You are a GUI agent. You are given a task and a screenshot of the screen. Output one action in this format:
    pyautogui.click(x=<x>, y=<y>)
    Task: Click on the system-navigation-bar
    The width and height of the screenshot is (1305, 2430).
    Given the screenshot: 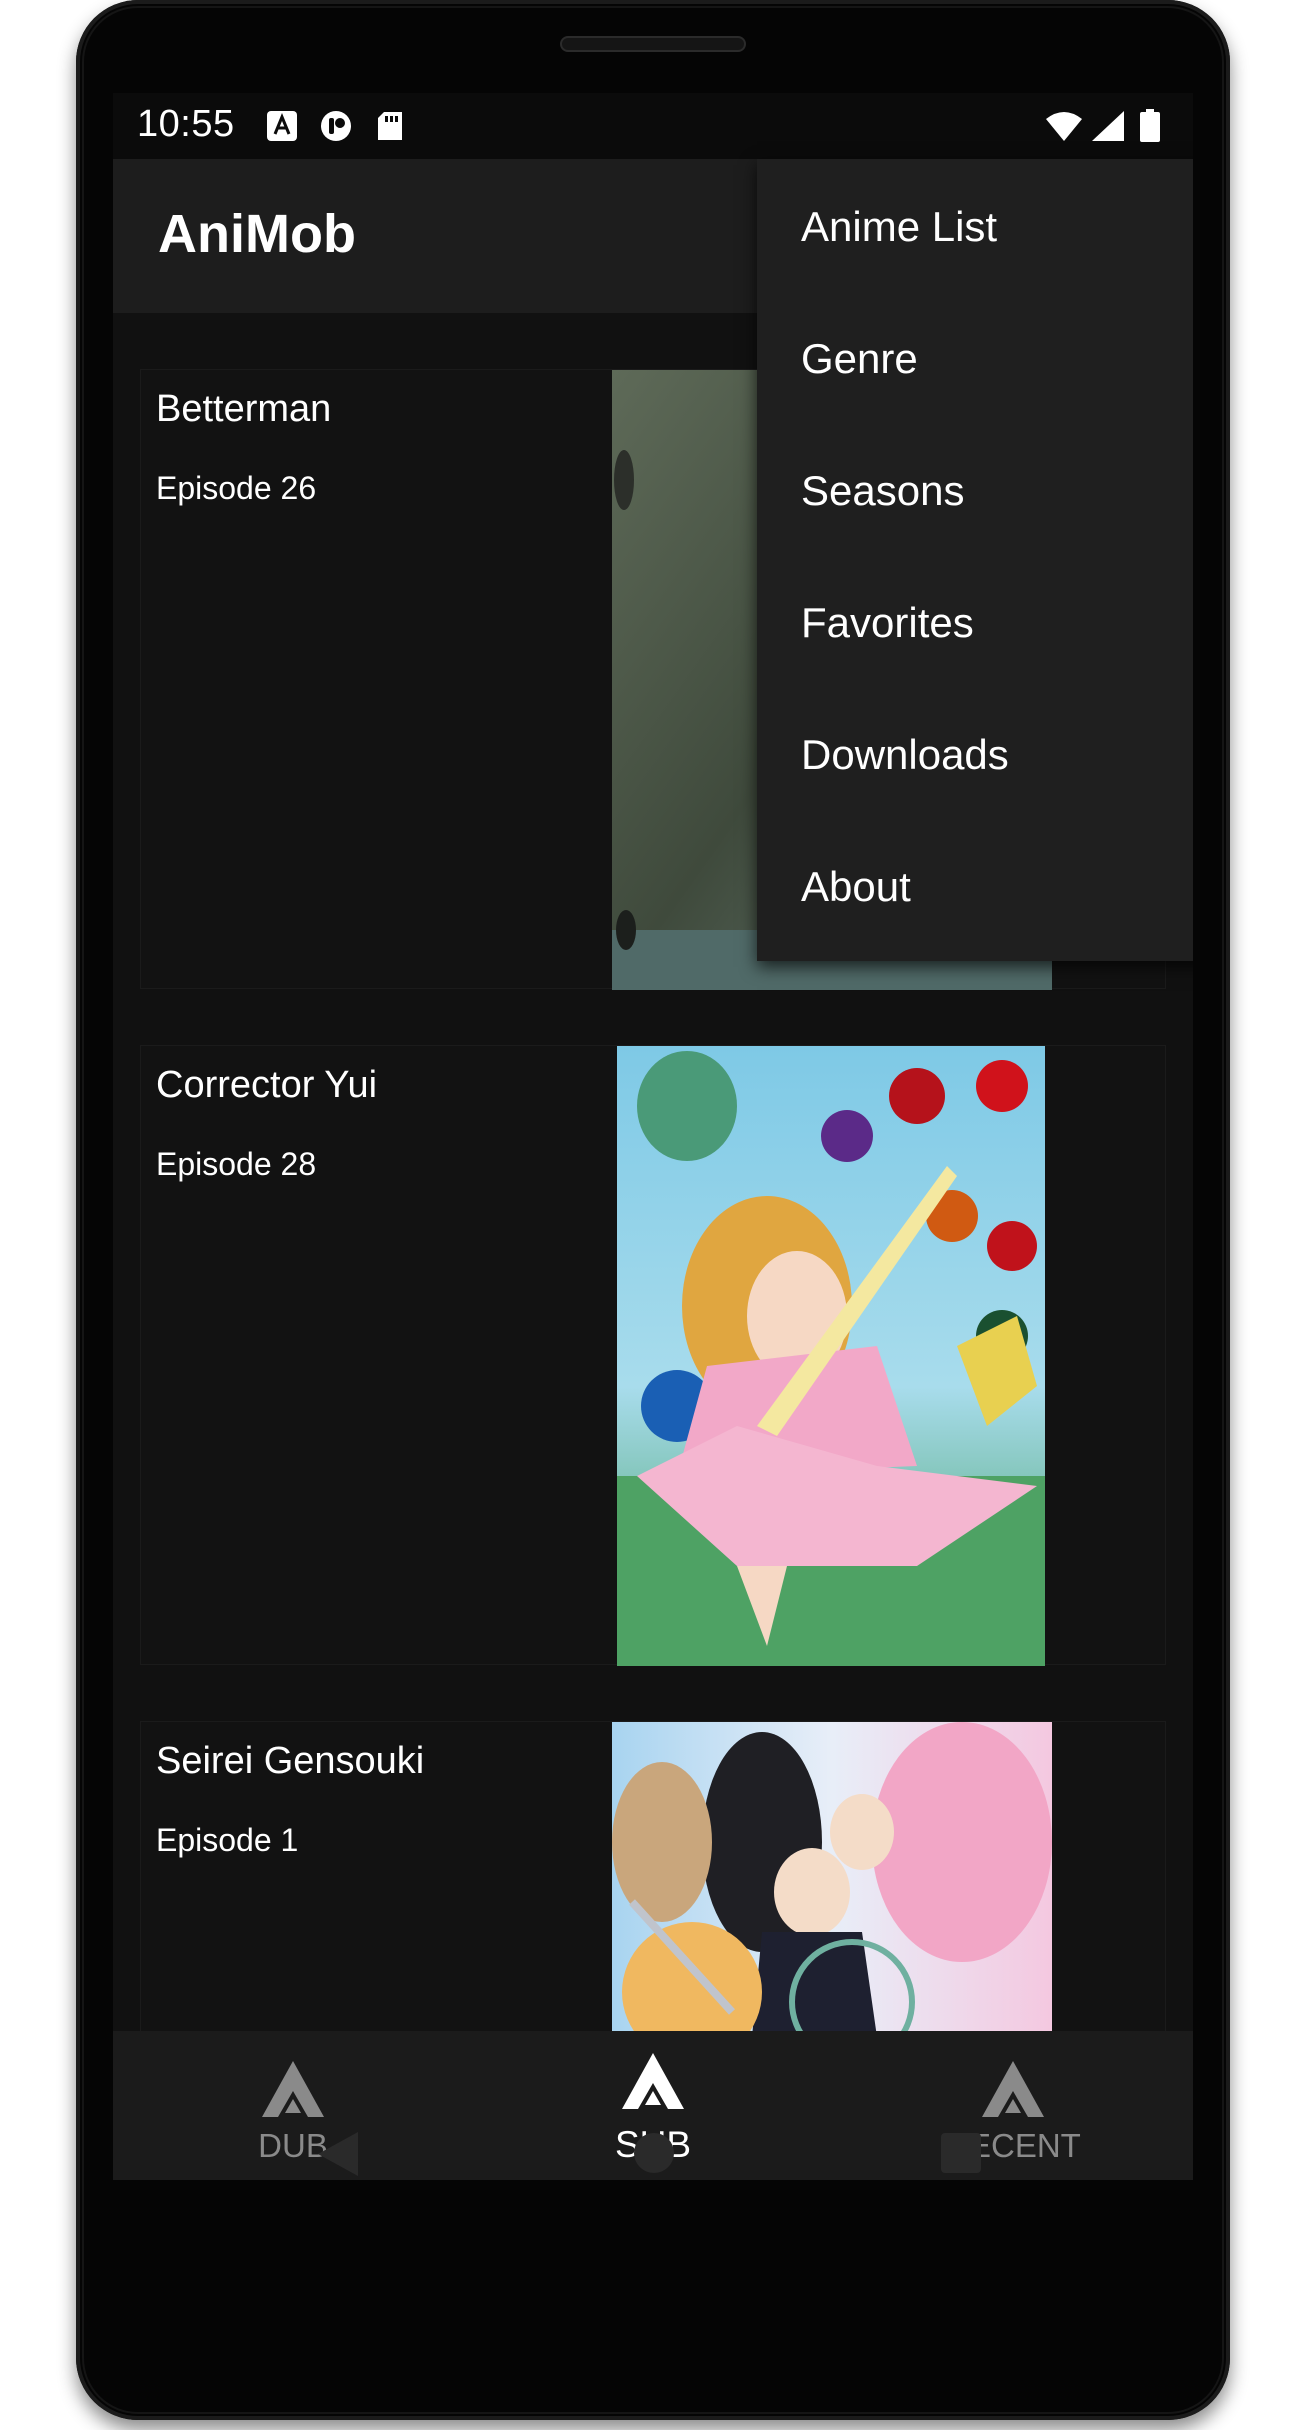 What is the action you would take?
    pyautogui.click(x=653, y=2160)
    